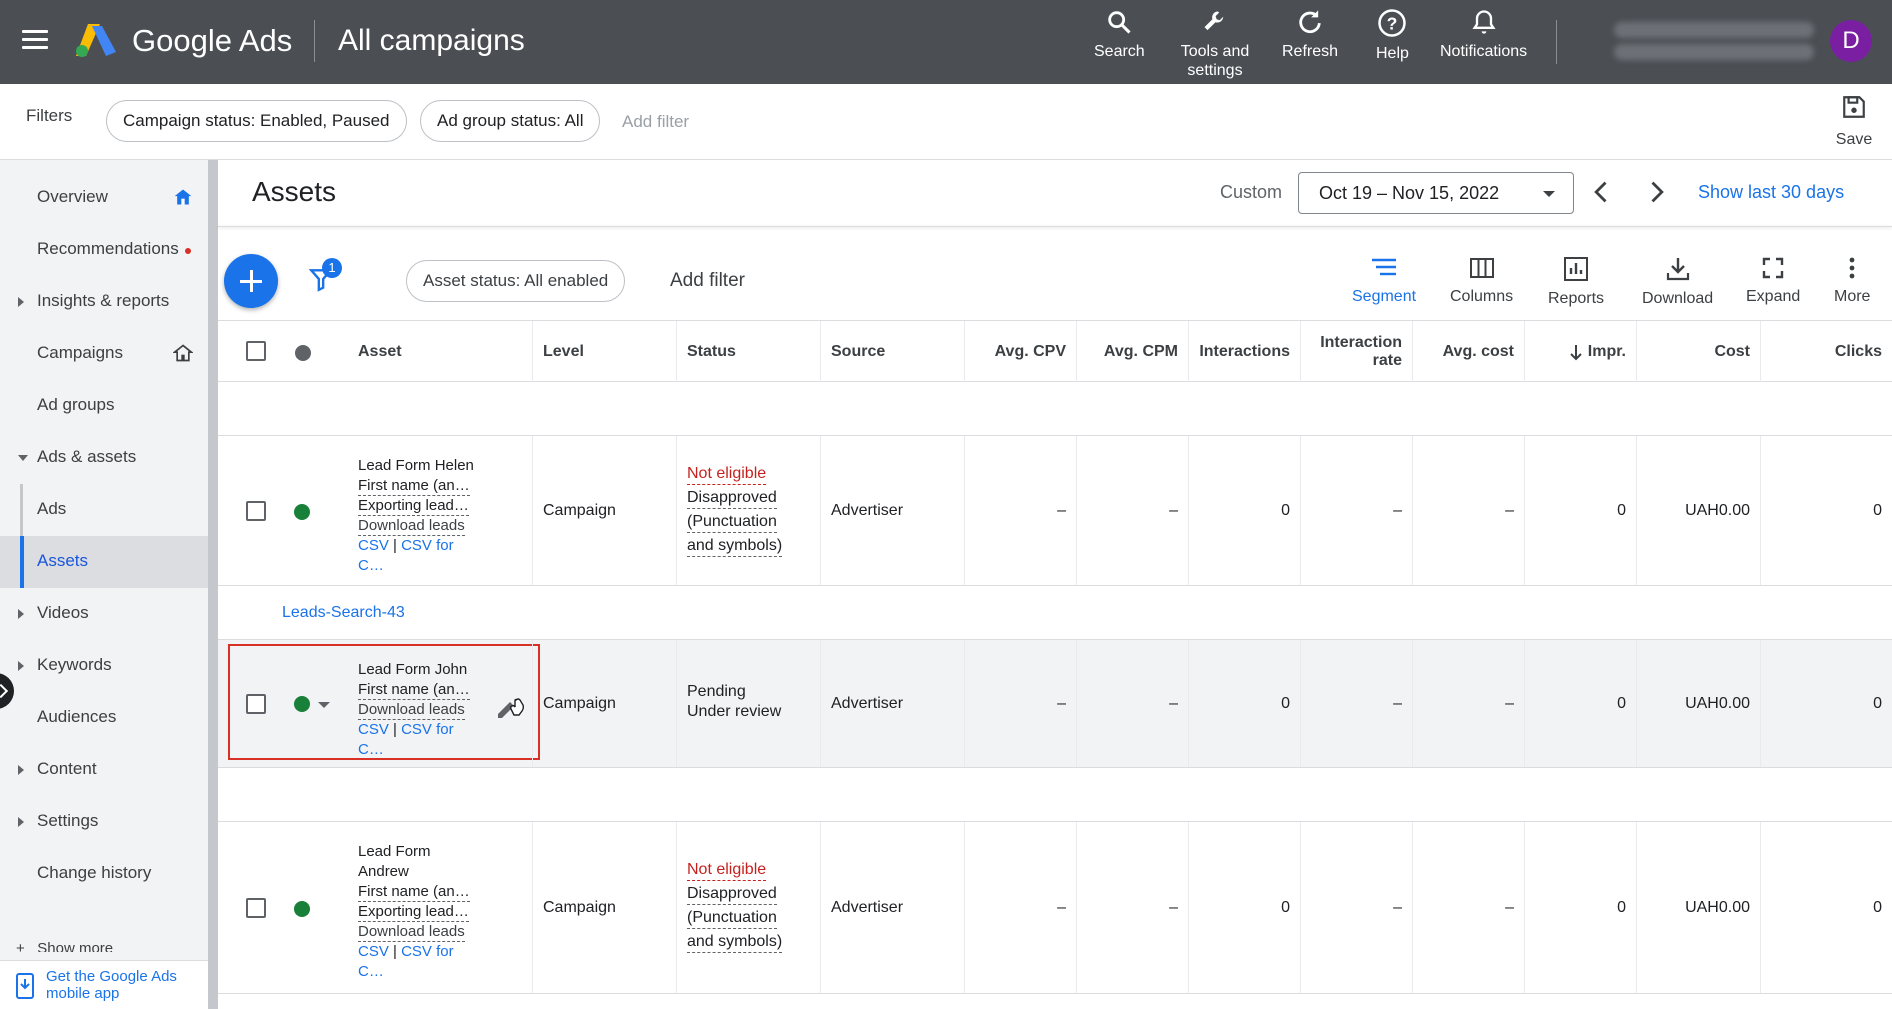 The height and width of the screenshot is (1009, 1892). Describe the element at coordinates (1580, 352) in the screenshot. I see `column-header-impr: Impr.` at that location.